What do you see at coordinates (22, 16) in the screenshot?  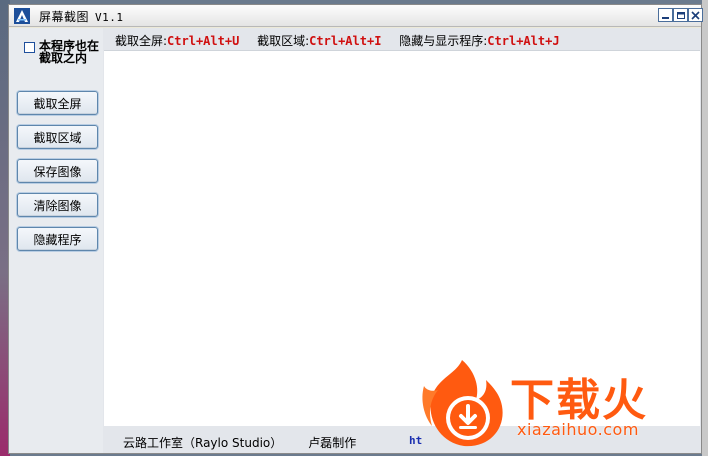 I see `app-logo-icon` at bounding box center [22, 16].